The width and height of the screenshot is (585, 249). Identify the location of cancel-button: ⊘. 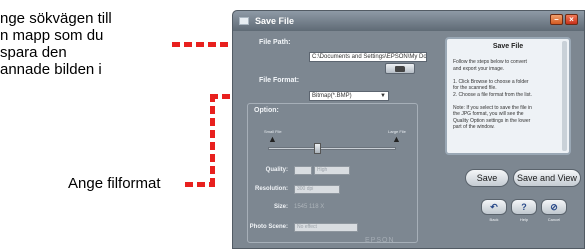
(554, 207).